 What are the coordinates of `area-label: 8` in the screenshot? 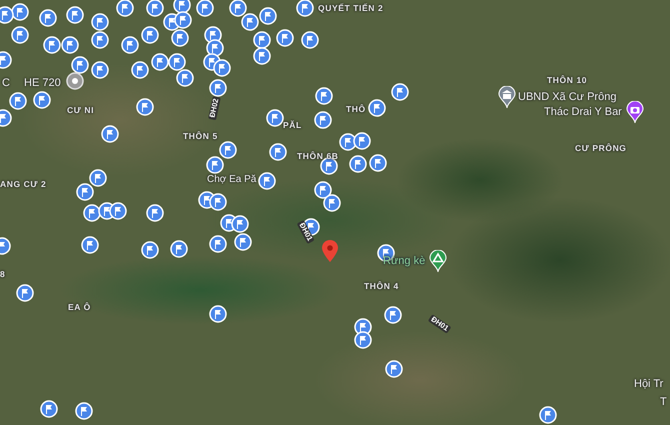 It's located at (3, 275).